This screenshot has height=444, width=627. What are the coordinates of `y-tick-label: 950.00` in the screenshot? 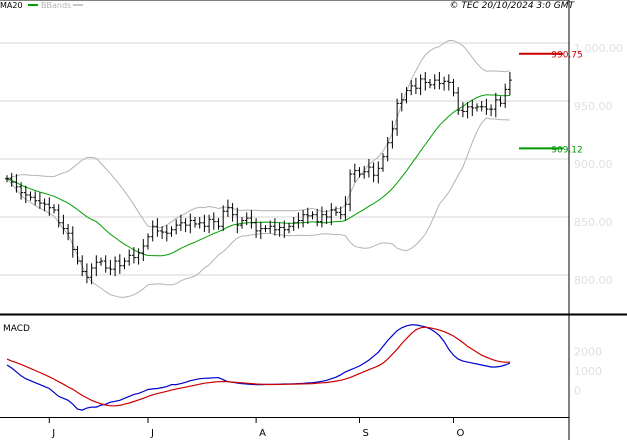 It's located at (593, 106).